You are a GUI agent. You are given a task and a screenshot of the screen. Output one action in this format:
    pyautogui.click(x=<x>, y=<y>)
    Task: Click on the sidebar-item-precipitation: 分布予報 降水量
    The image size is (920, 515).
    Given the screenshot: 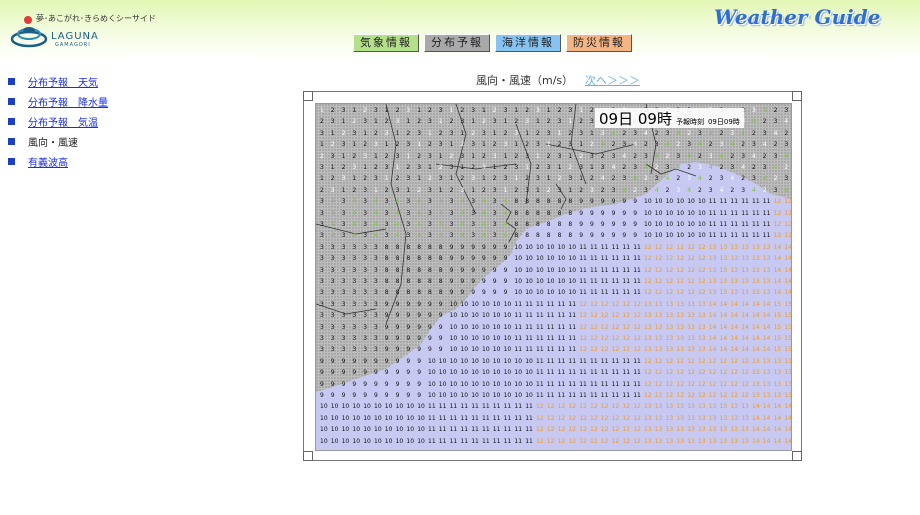 What is the action you would take?
    pyautogui.click(x=58, y=101)
    